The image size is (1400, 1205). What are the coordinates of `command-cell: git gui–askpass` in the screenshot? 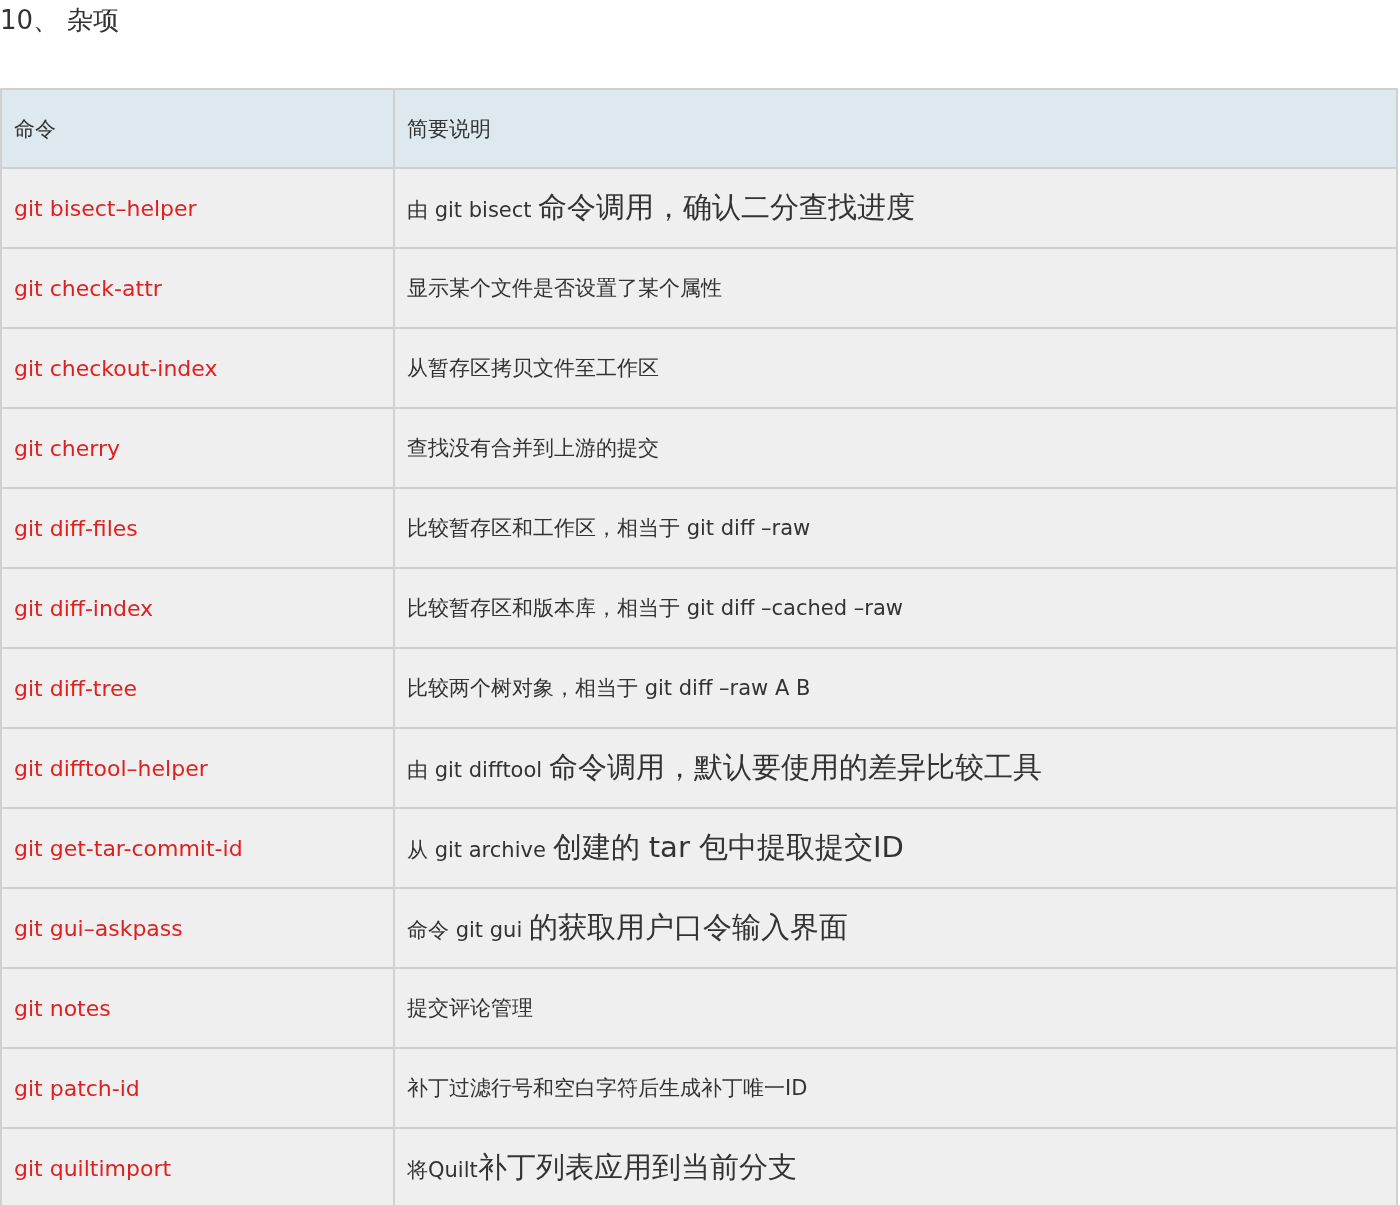 It's located at (197, 928).